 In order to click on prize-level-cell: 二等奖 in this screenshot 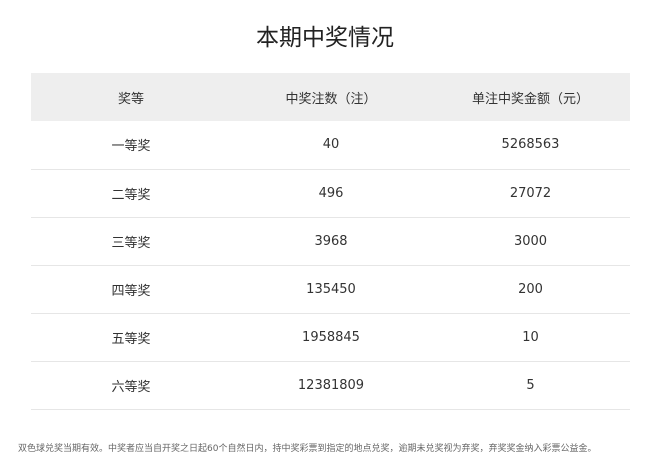, I will do `click(131, 195)`.